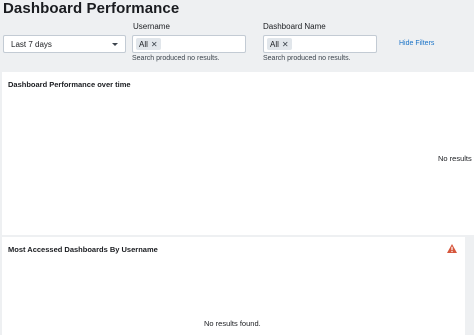 The height and width of the screenshot is (335, 474). What do you see at coordinates (143, 44) in the screenshot?
I see `username-token-label: All` at bounding box center [143, 44].